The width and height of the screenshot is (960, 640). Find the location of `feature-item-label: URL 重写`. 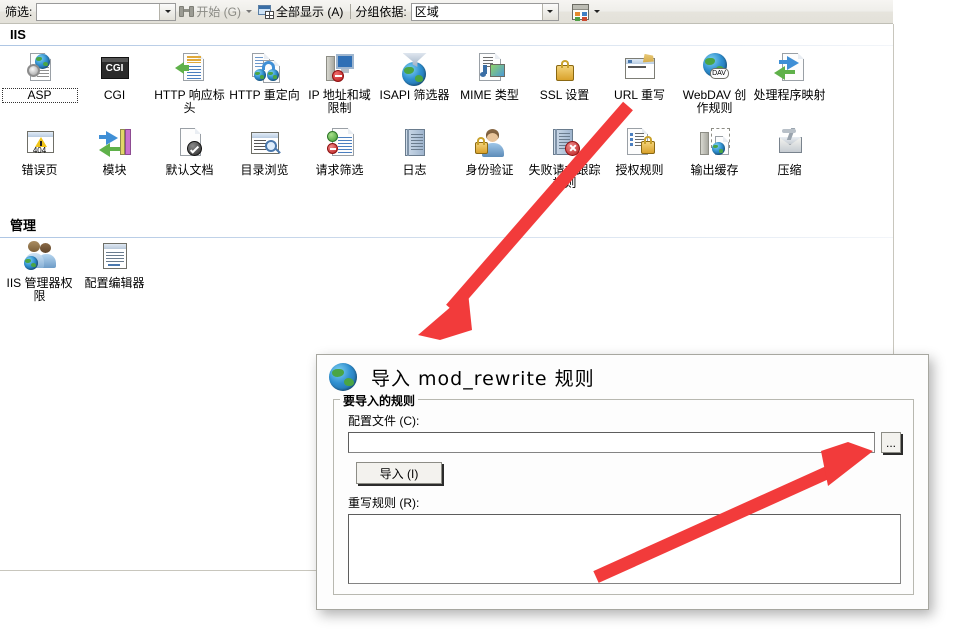

feature-item-label: URL 重写 is located at coordinates (639, 95).